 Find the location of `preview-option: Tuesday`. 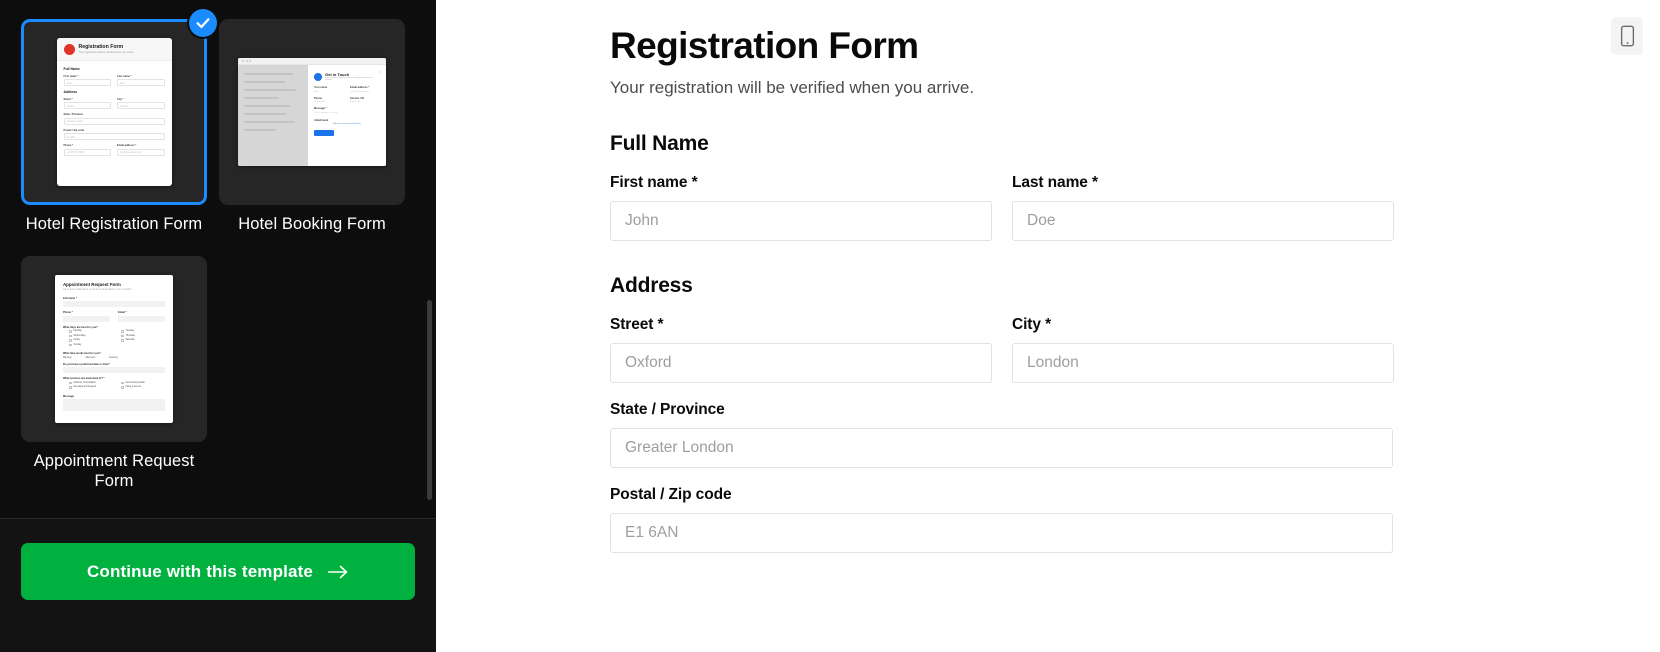

preview-option: Tuesday is located at coordinates (130, 331).